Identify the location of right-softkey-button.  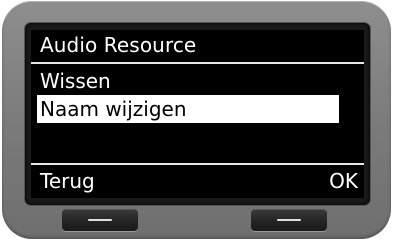
(289, 220).